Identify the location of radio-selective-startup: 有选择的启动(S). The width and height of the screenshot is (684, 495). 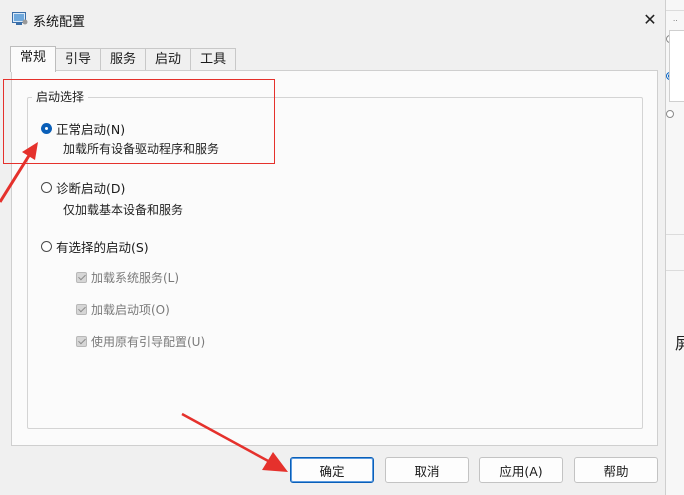
(95, 246).